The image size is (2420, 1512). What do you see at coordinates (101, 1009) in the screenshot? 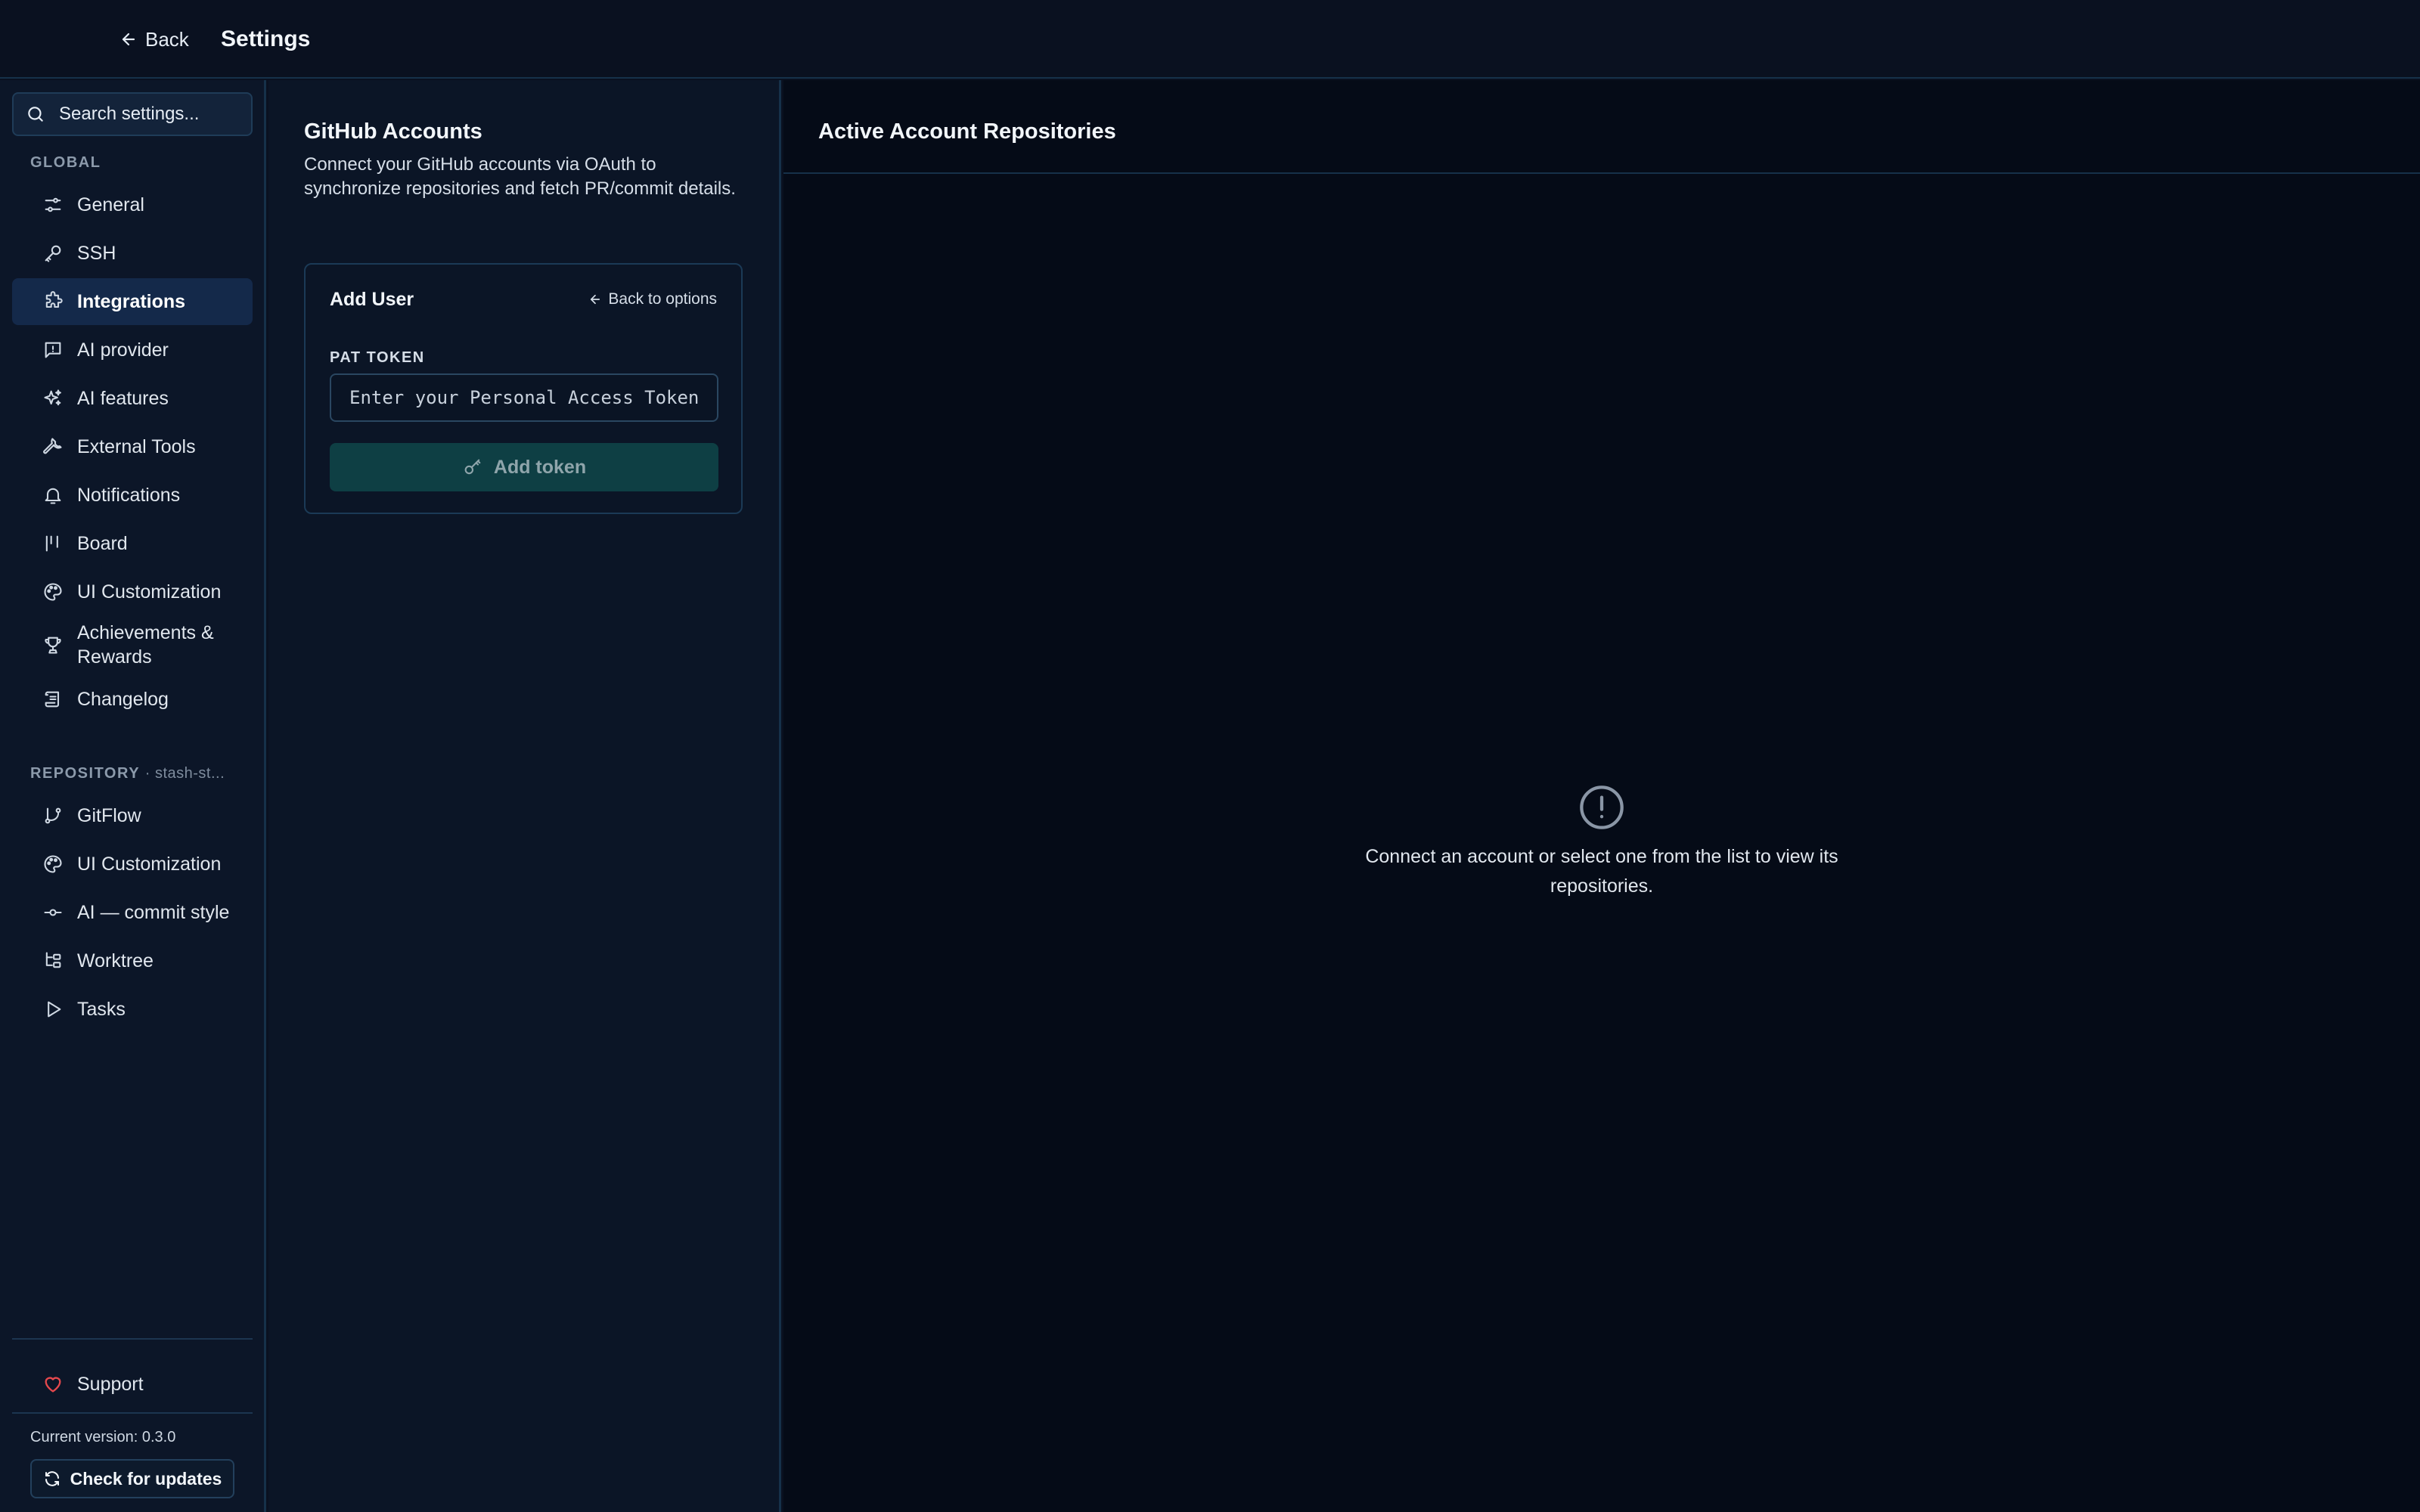
I see `sidebar-item-label: Tasks` at bounding box center [101, 1009].